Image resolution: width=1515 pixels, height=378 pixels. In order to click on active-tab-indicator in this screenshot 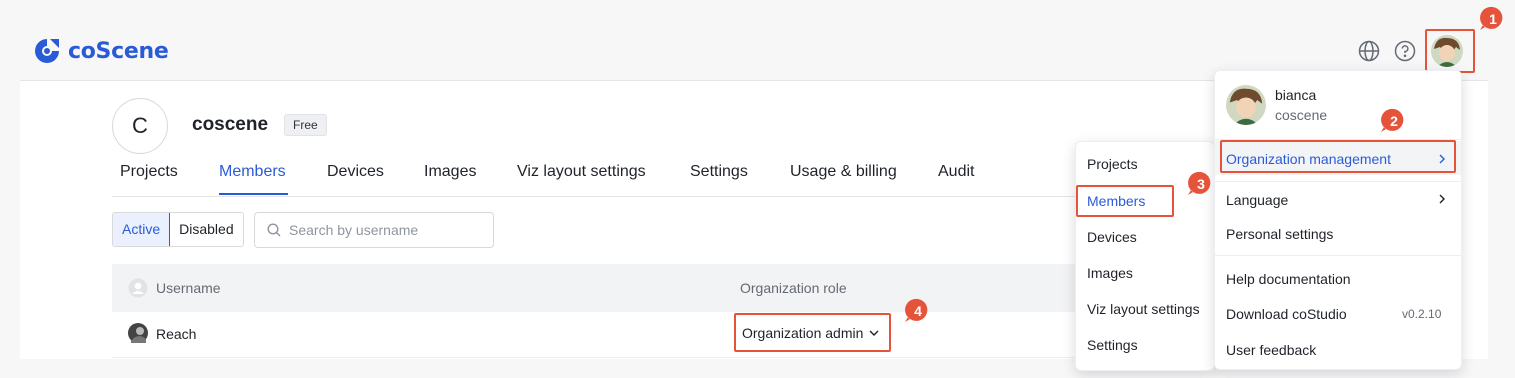, I will do `click(253, 194)`.